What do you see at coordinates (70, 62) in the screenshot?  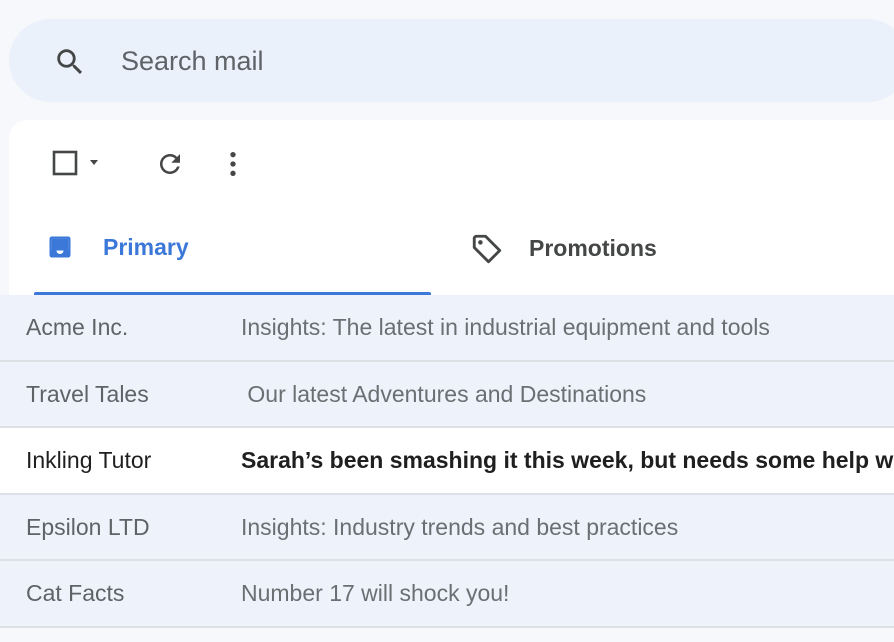 I see `search-icon` at bounding box center [70, 62].